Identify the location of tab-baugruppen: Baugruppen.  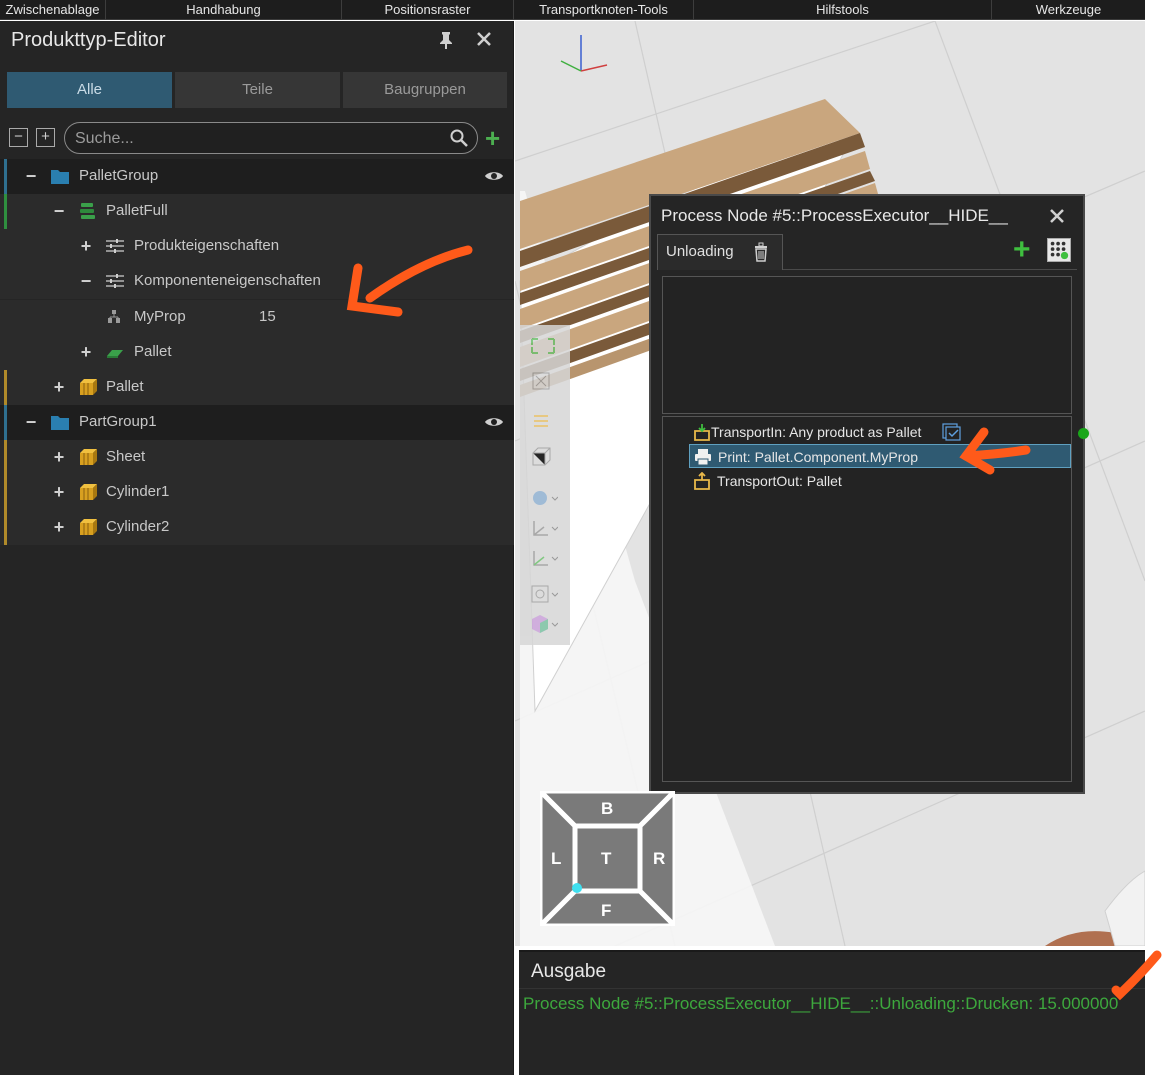
(425, 90).